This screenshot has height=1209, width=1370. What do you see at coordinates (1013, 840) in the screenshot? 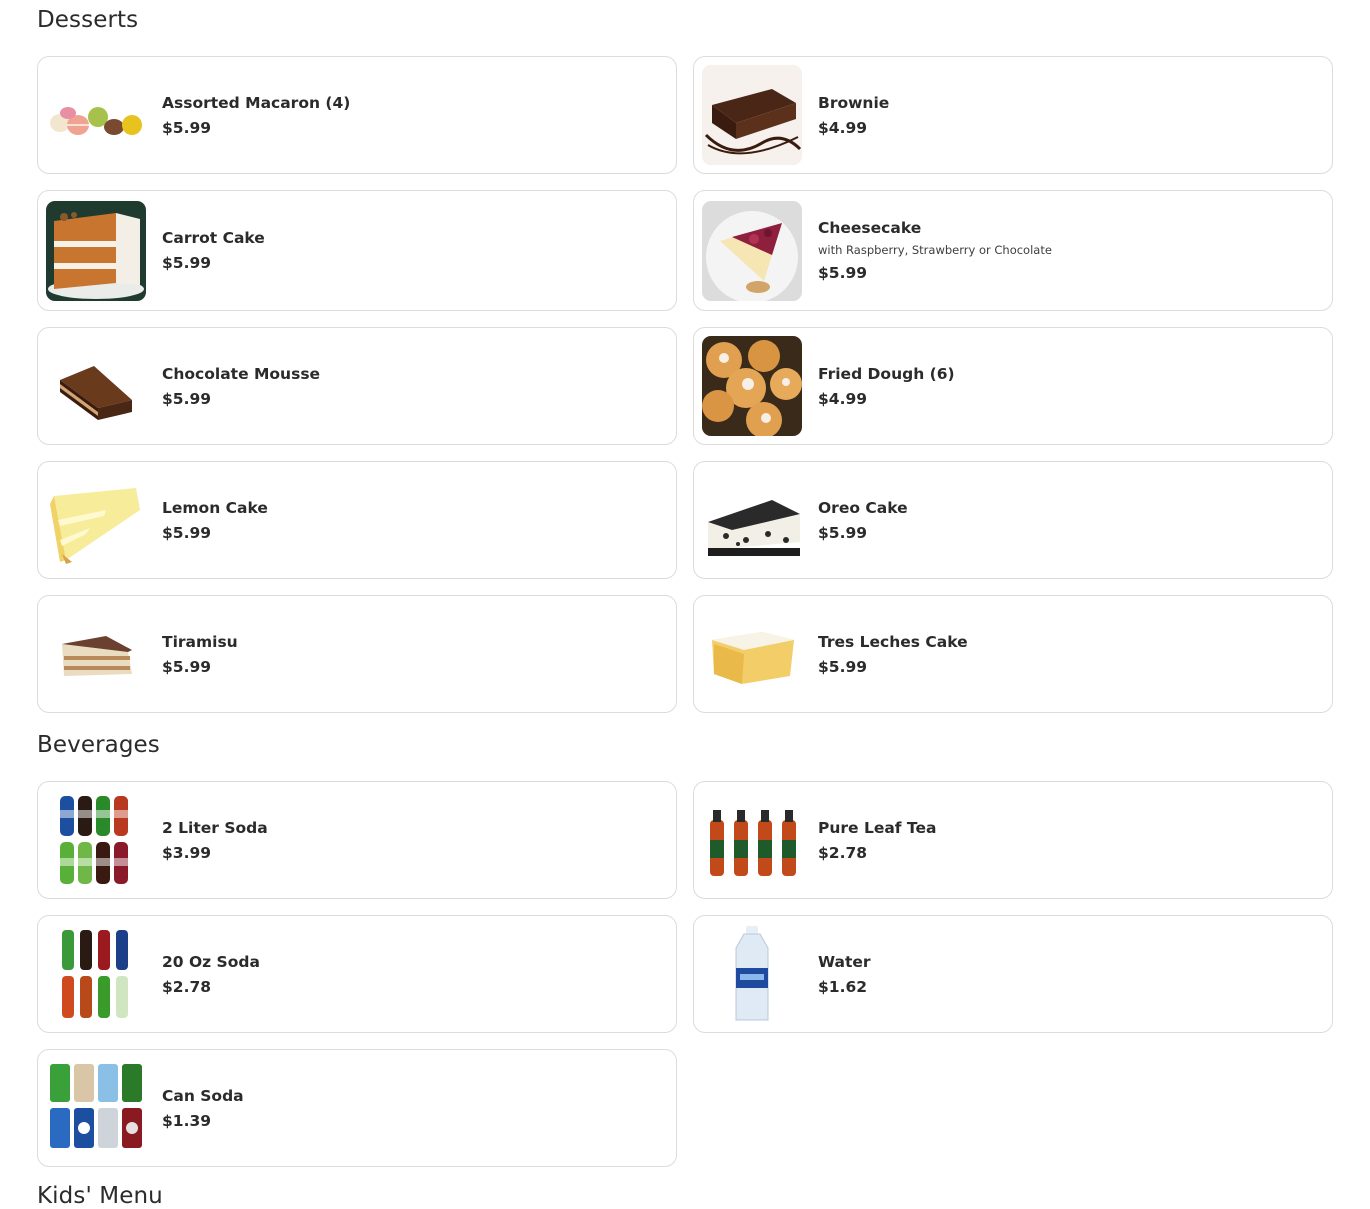
I see `menu-item-pure-leaf-tea: Pure Leaf Tea $2.78` at bounding box center [1013, 840].